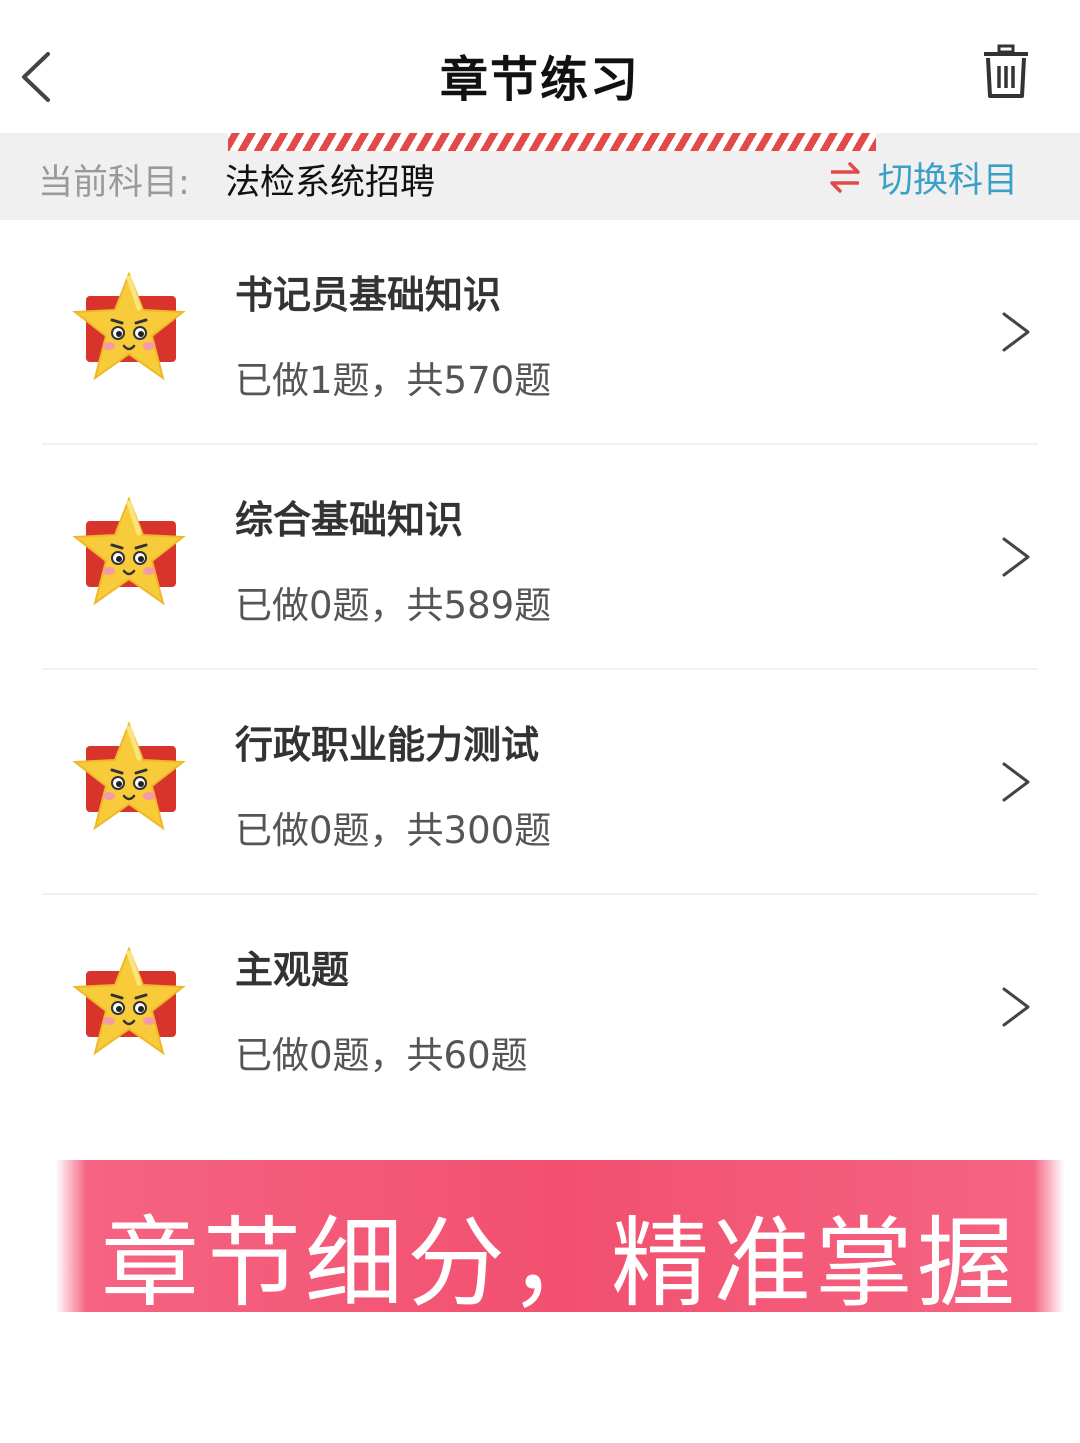 The height and width of the screenshot is (1443, 1080). I want to click on chapter-progress: 已做0题，共300题, so click(393, 830).